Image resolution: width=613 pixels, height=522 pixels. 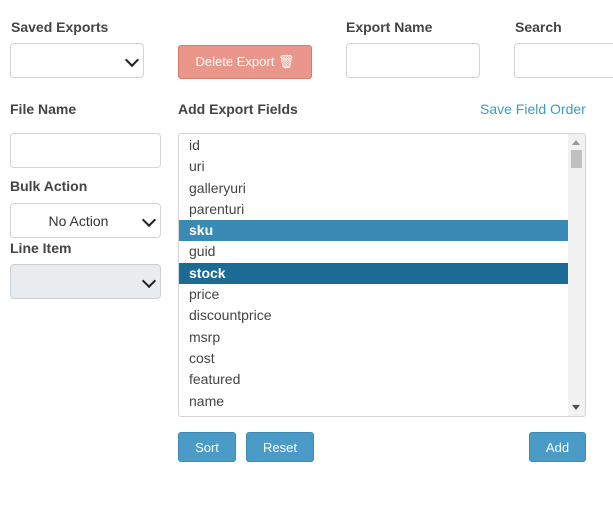 What do you see at coordinates (373, 401) in the screenshot?
I see `field-option: name` at bounding box center [373, 401].